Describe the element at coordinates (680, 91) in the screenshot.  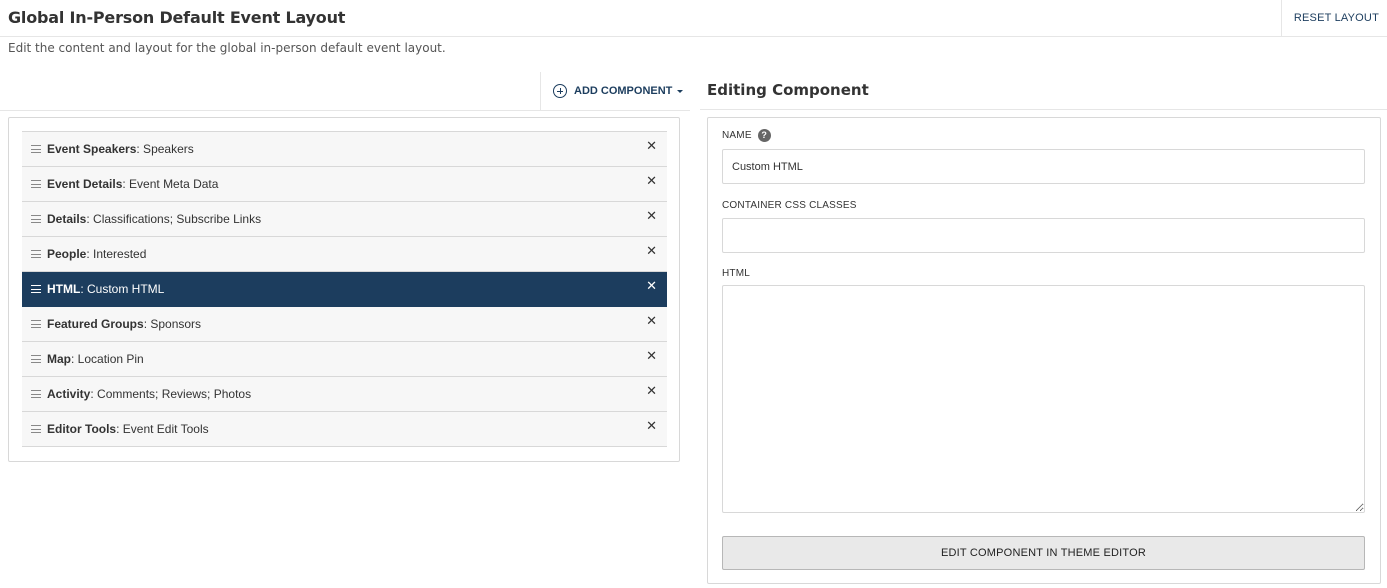
I see `caret-down-icon` at that location.